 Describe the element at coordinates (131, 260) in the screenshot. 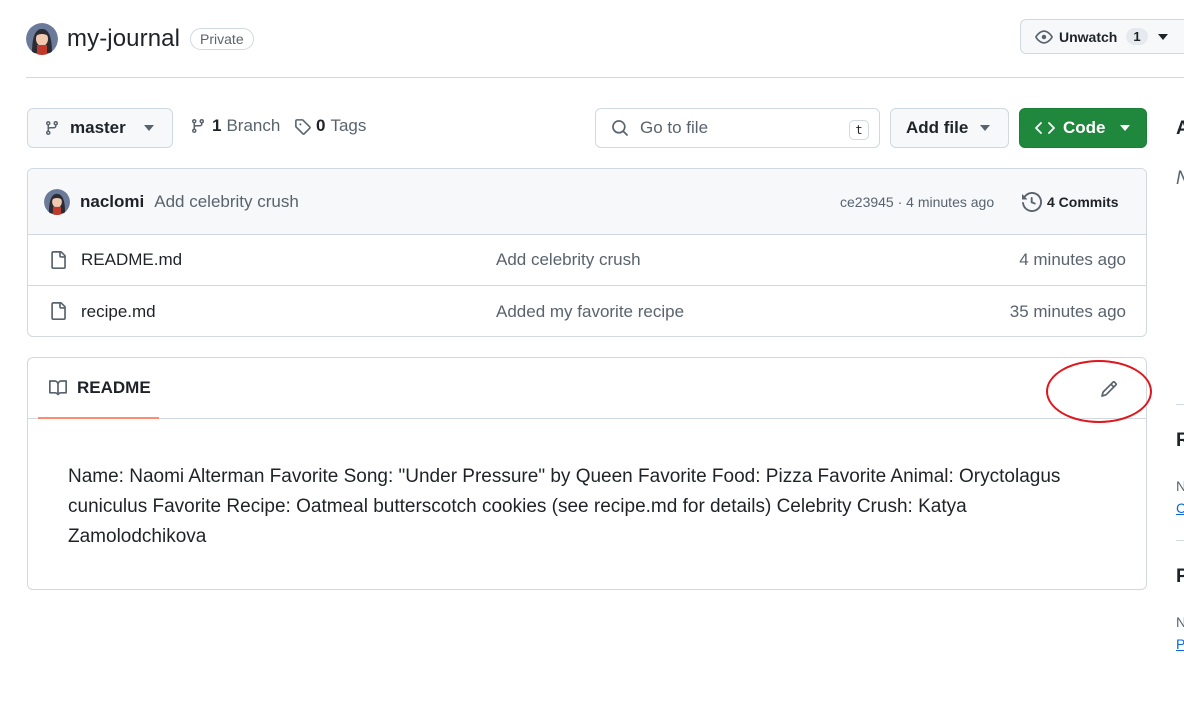

I see `file-name: README.md` at that location.